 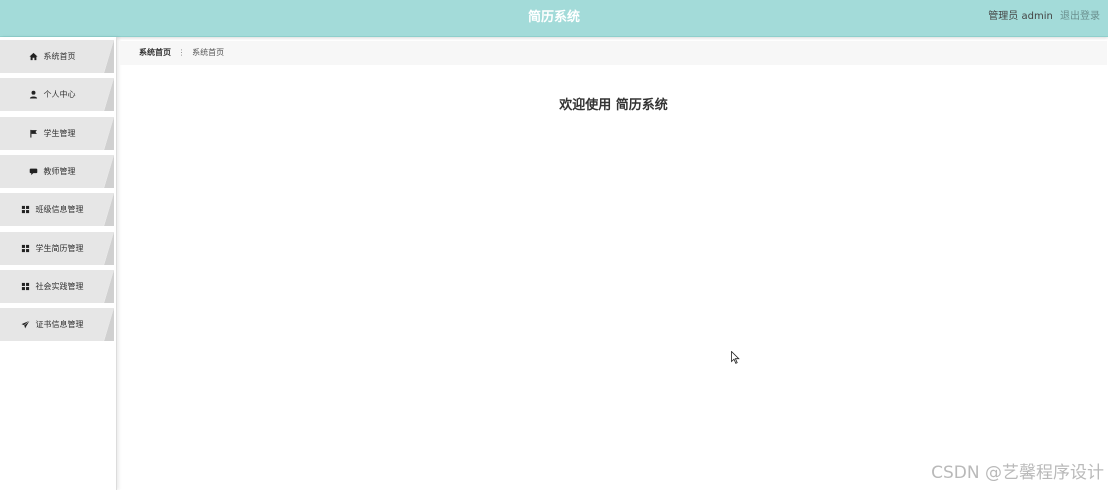 I want to click on sidebar-item-label: 证书信息管理, so click(x=59, y=324).